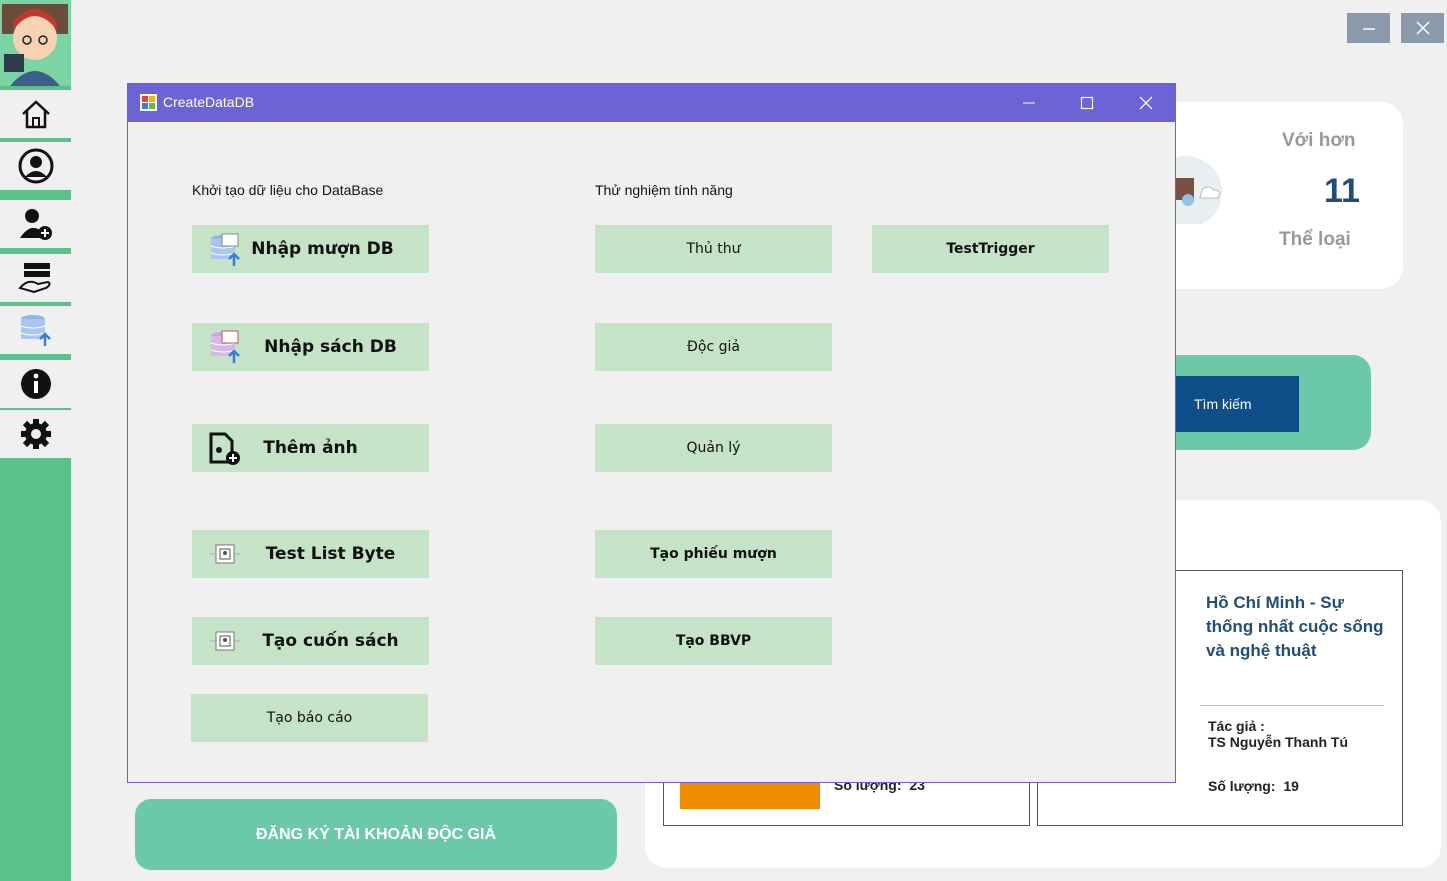  I want to click on feature-test-section-label: Thử nghiệm tính năng, so click(664, 190).